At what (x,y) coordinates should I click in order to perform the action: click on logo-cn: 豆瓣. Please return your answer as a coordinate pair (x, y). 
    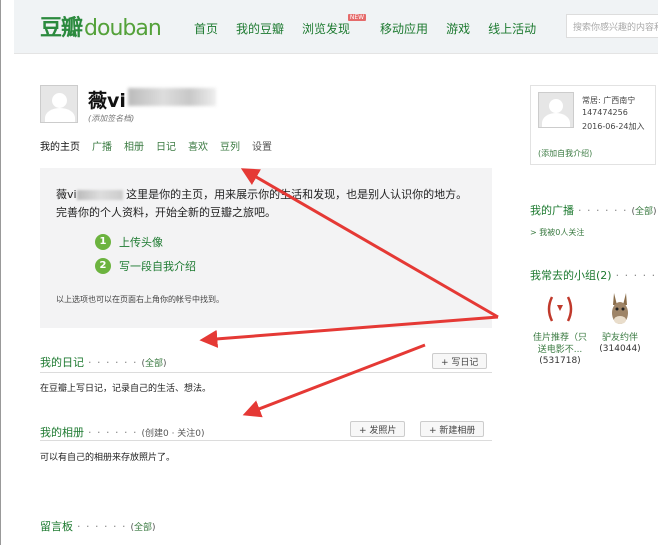
    Looking at the image, I should click on (61, 28).